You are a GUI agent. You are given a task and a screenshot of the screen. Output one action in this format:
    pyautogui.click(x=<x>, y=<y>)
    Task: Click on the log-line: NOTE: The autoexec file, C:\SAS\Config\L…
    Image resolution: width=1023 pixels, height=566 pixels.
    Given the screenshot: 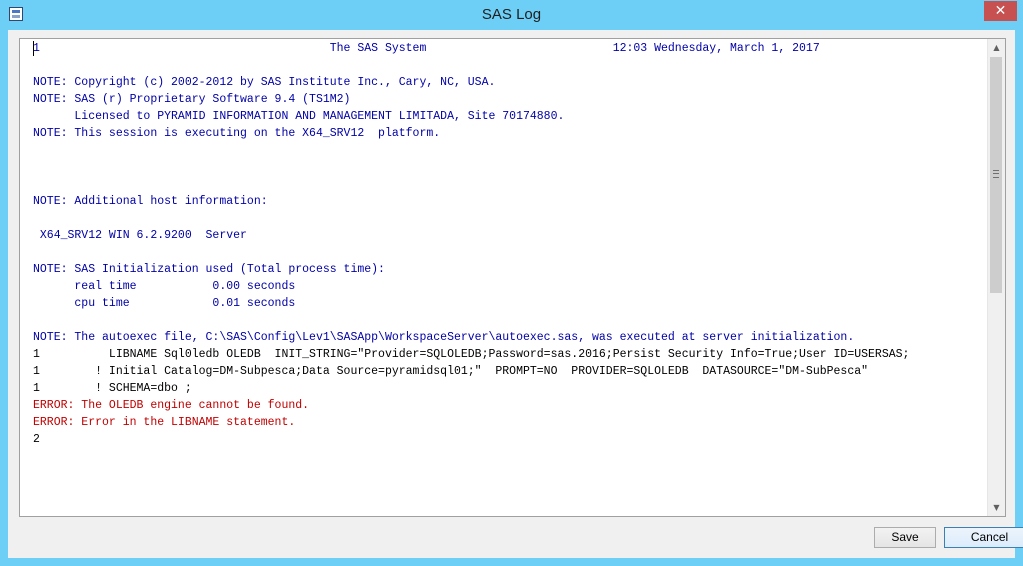 What is the action you would take?
    pyautogui.click(x=444, y=337)
    